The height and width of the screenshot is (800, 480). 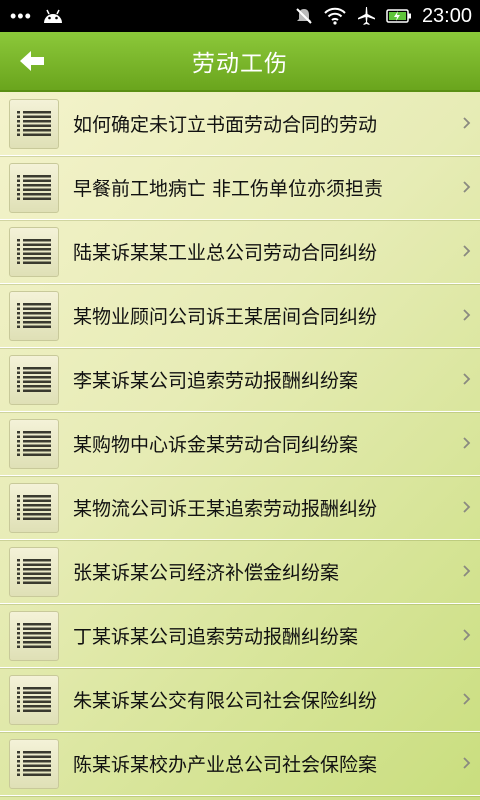 I want to click on page-title: 劳动工伤, so click(x=240, y=64).